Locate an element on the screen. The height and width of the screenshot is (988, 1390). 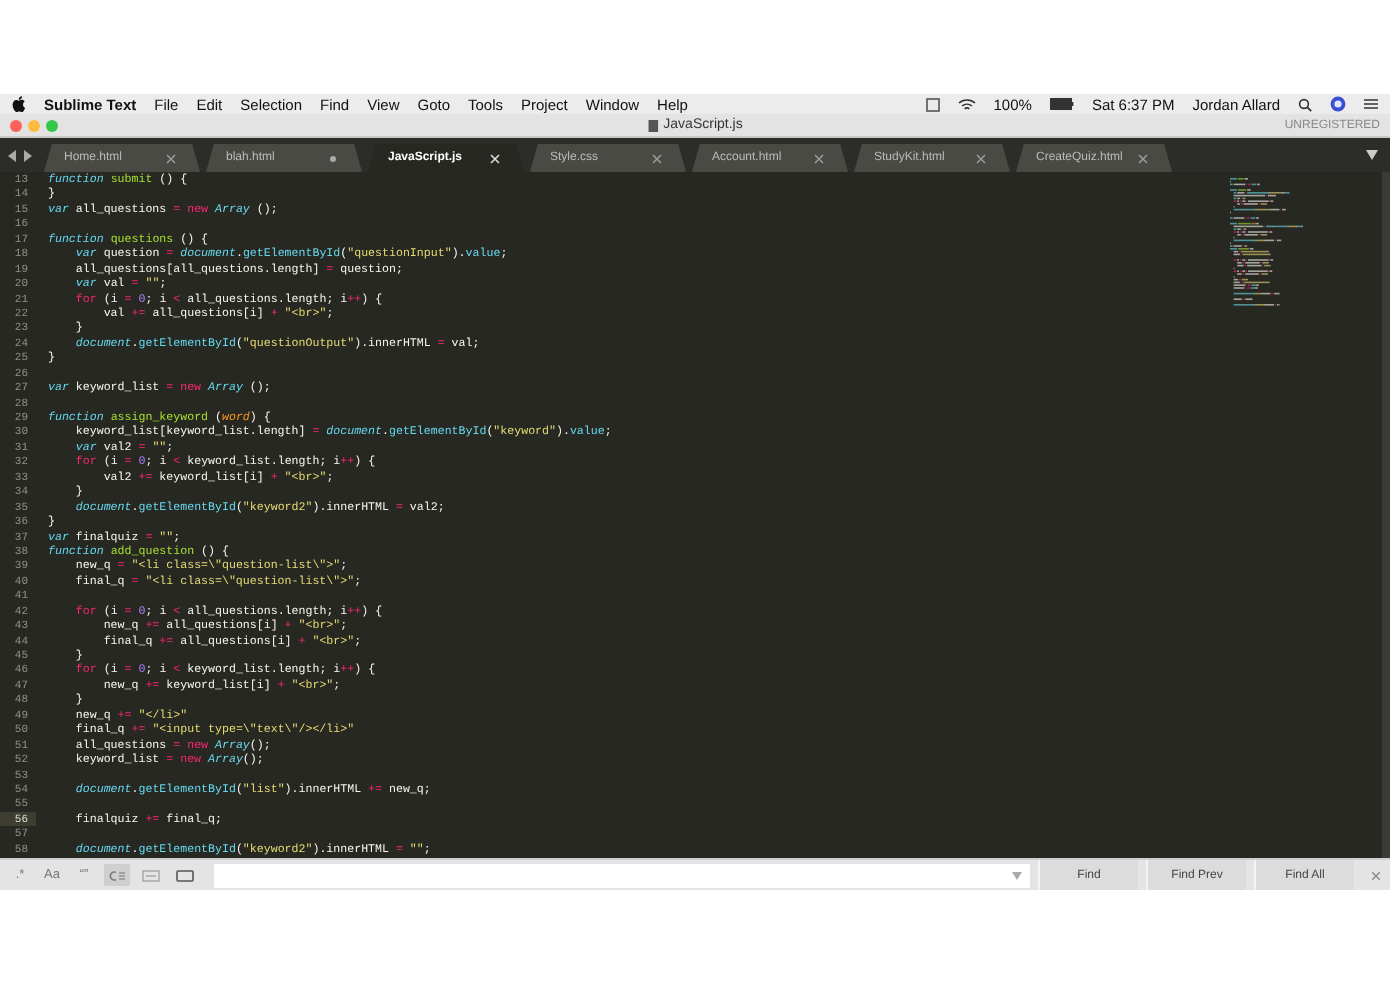
search-field is located at coordinates (622, 875).